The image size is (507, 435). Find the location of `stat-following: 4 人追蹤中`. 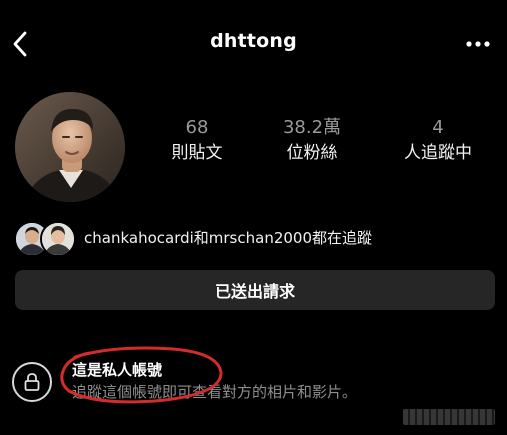

stat-following: 4 人追蹤中 is located at coordinates (438, 141).